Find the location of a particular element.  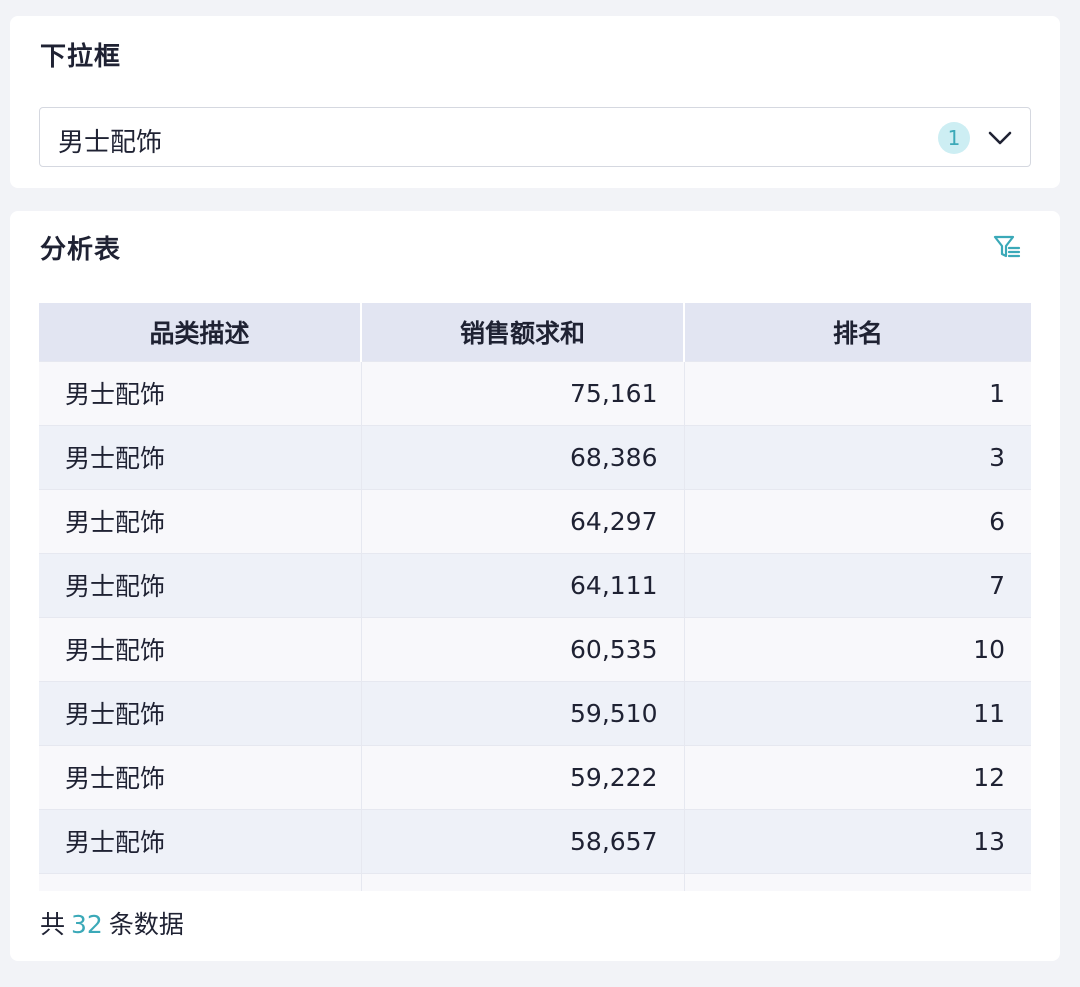

total-count: 32 is located at coordinates (87, 924).